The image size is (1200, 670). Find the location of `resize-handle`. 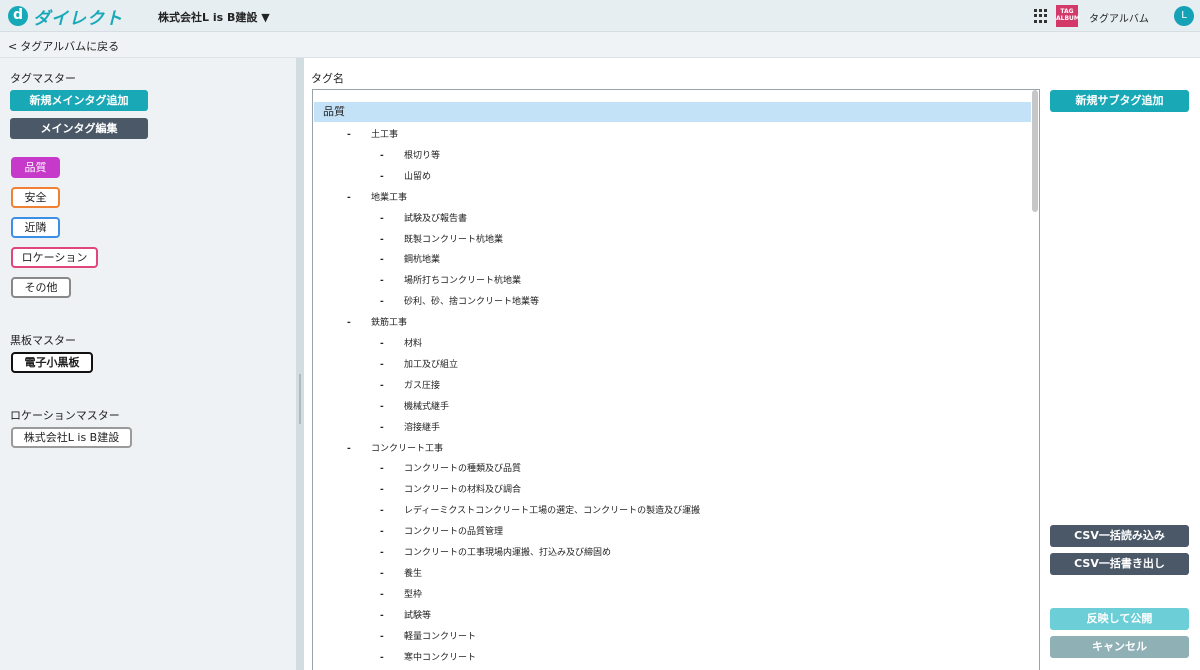

resize-handle is located at coordinates (300, 399).